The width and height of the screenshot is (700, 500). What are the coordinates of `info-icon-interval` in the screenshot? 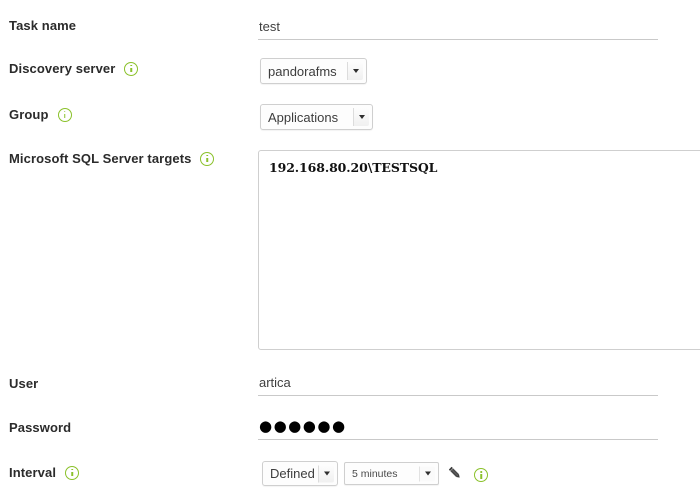 It's located at (72, 472).